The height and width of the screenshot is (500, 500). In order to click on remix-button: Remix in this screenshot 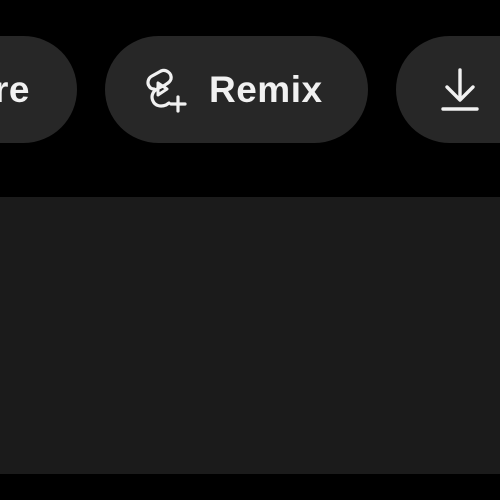, I will do `click(236, 89)`.